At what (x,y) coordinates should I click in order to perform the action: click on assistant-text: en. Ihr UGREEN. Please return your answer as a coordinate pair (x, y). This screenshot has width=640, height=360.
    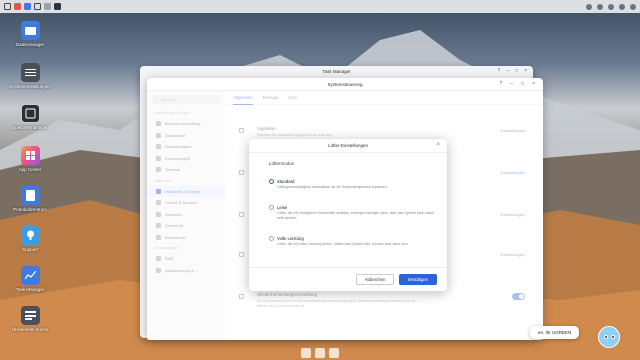
    Looking at the image, I should click on (555, 332).